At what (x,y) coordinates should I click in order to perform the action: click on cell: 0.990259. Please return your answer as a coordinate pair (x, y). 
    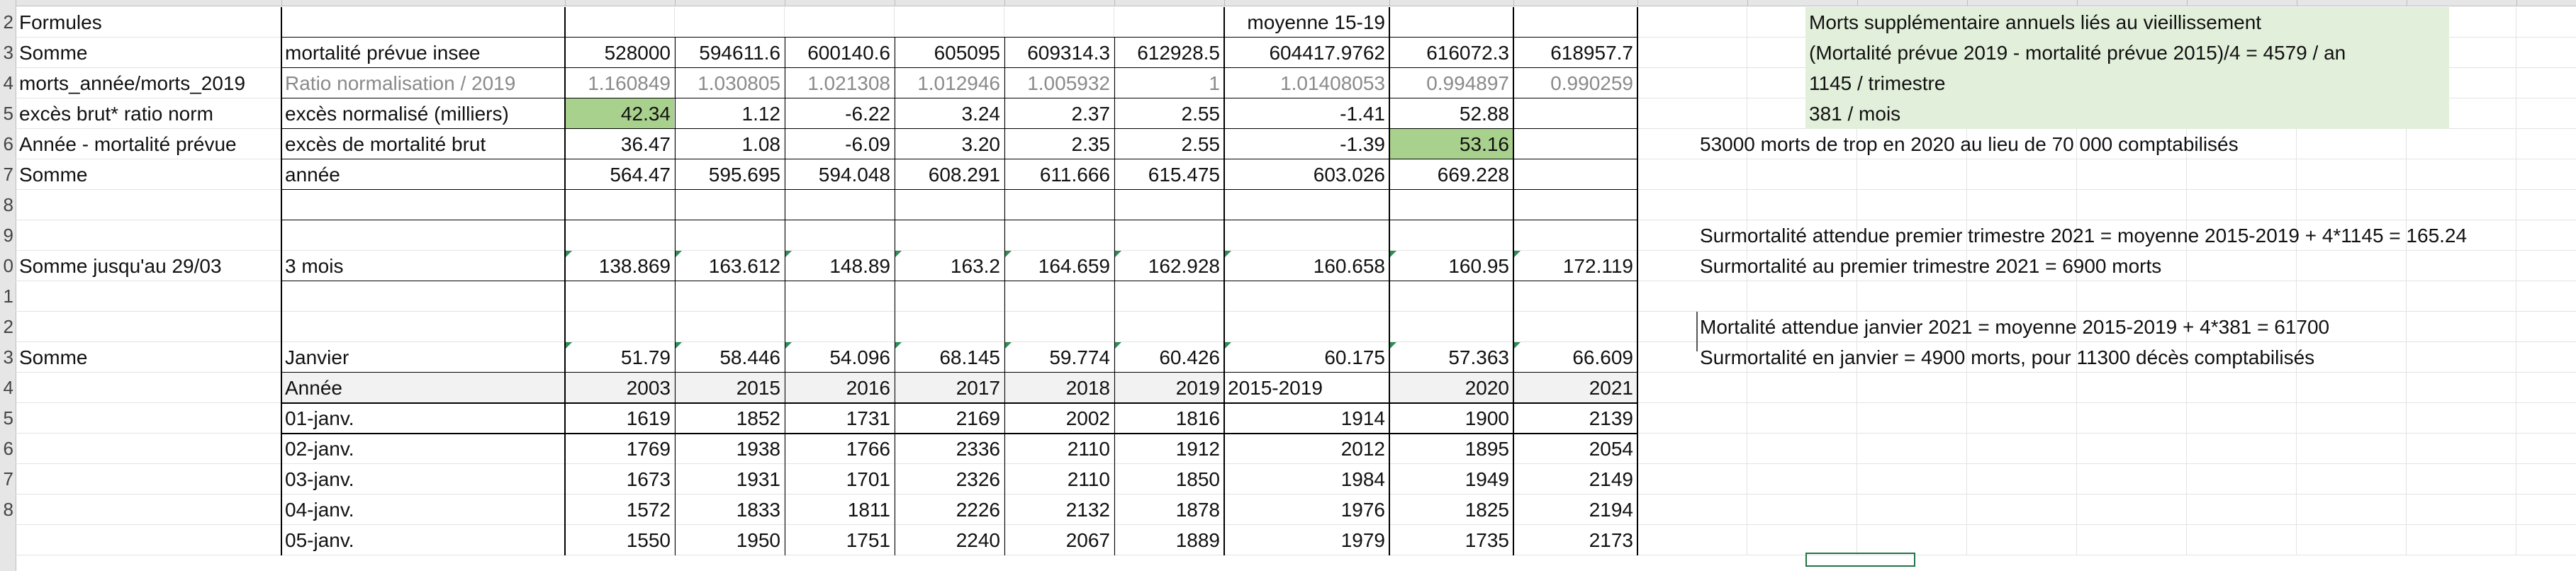
    Looking at the image, I should click on (1575, 83).